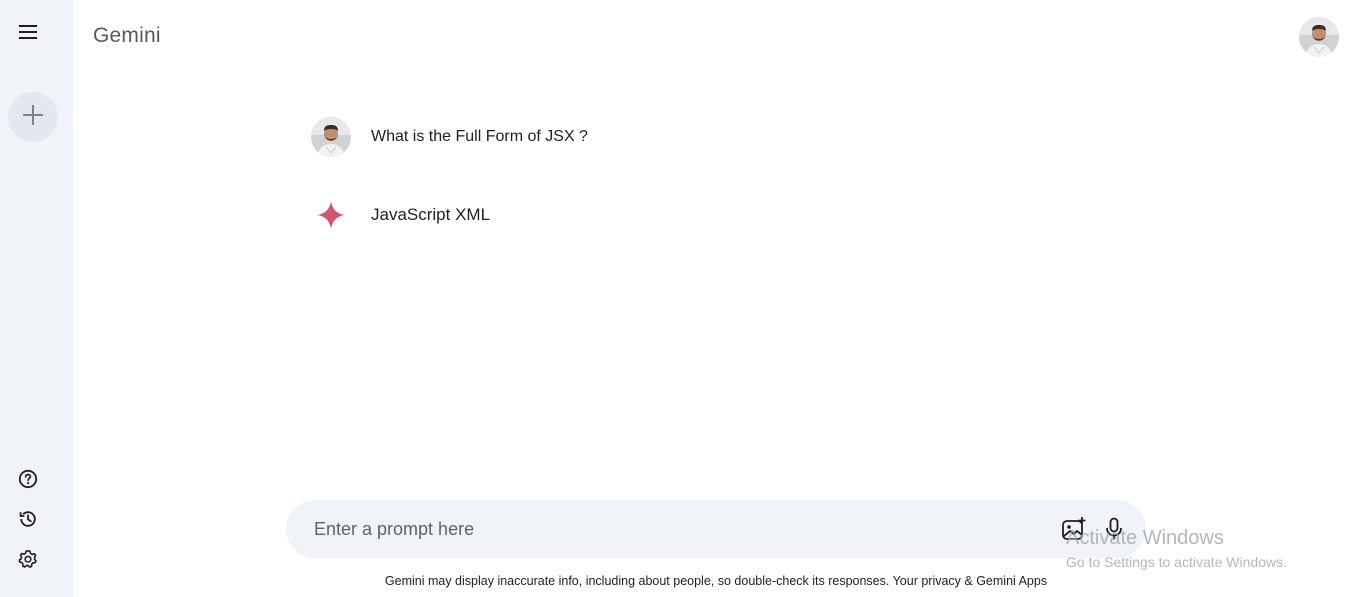 The image size is (1352, 597). I want to click on menu-icon, so click(28, 32).